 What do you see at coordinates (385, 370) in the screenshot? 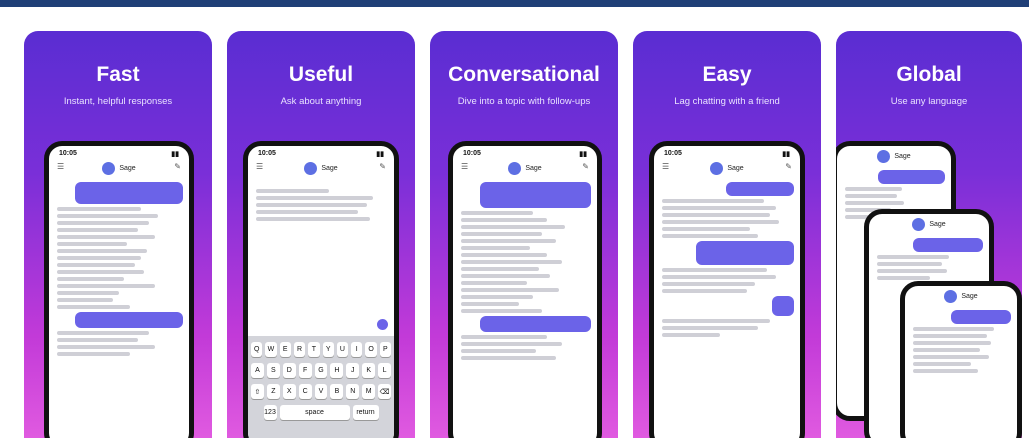
I see `key: L` at bounding box center [385, 370].